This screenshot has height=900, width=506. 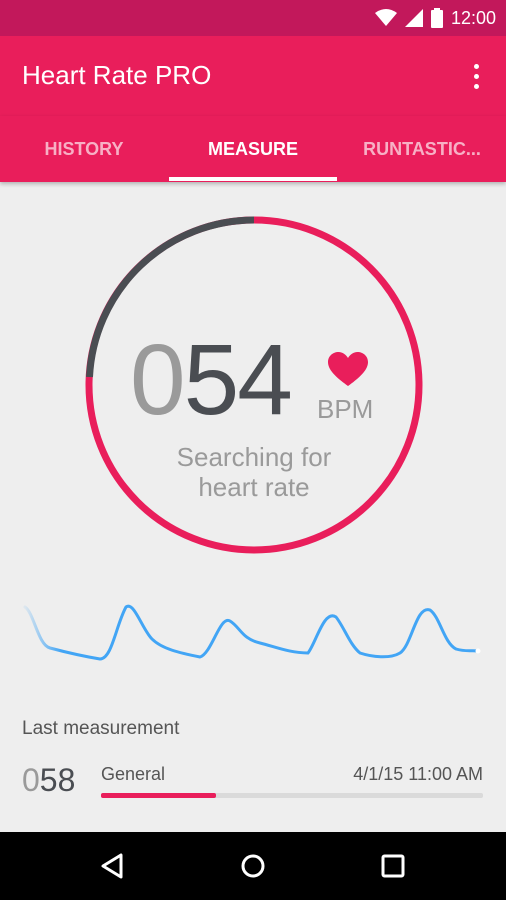 I want to click on last-measurement-bar, so click(x=292, y=795).